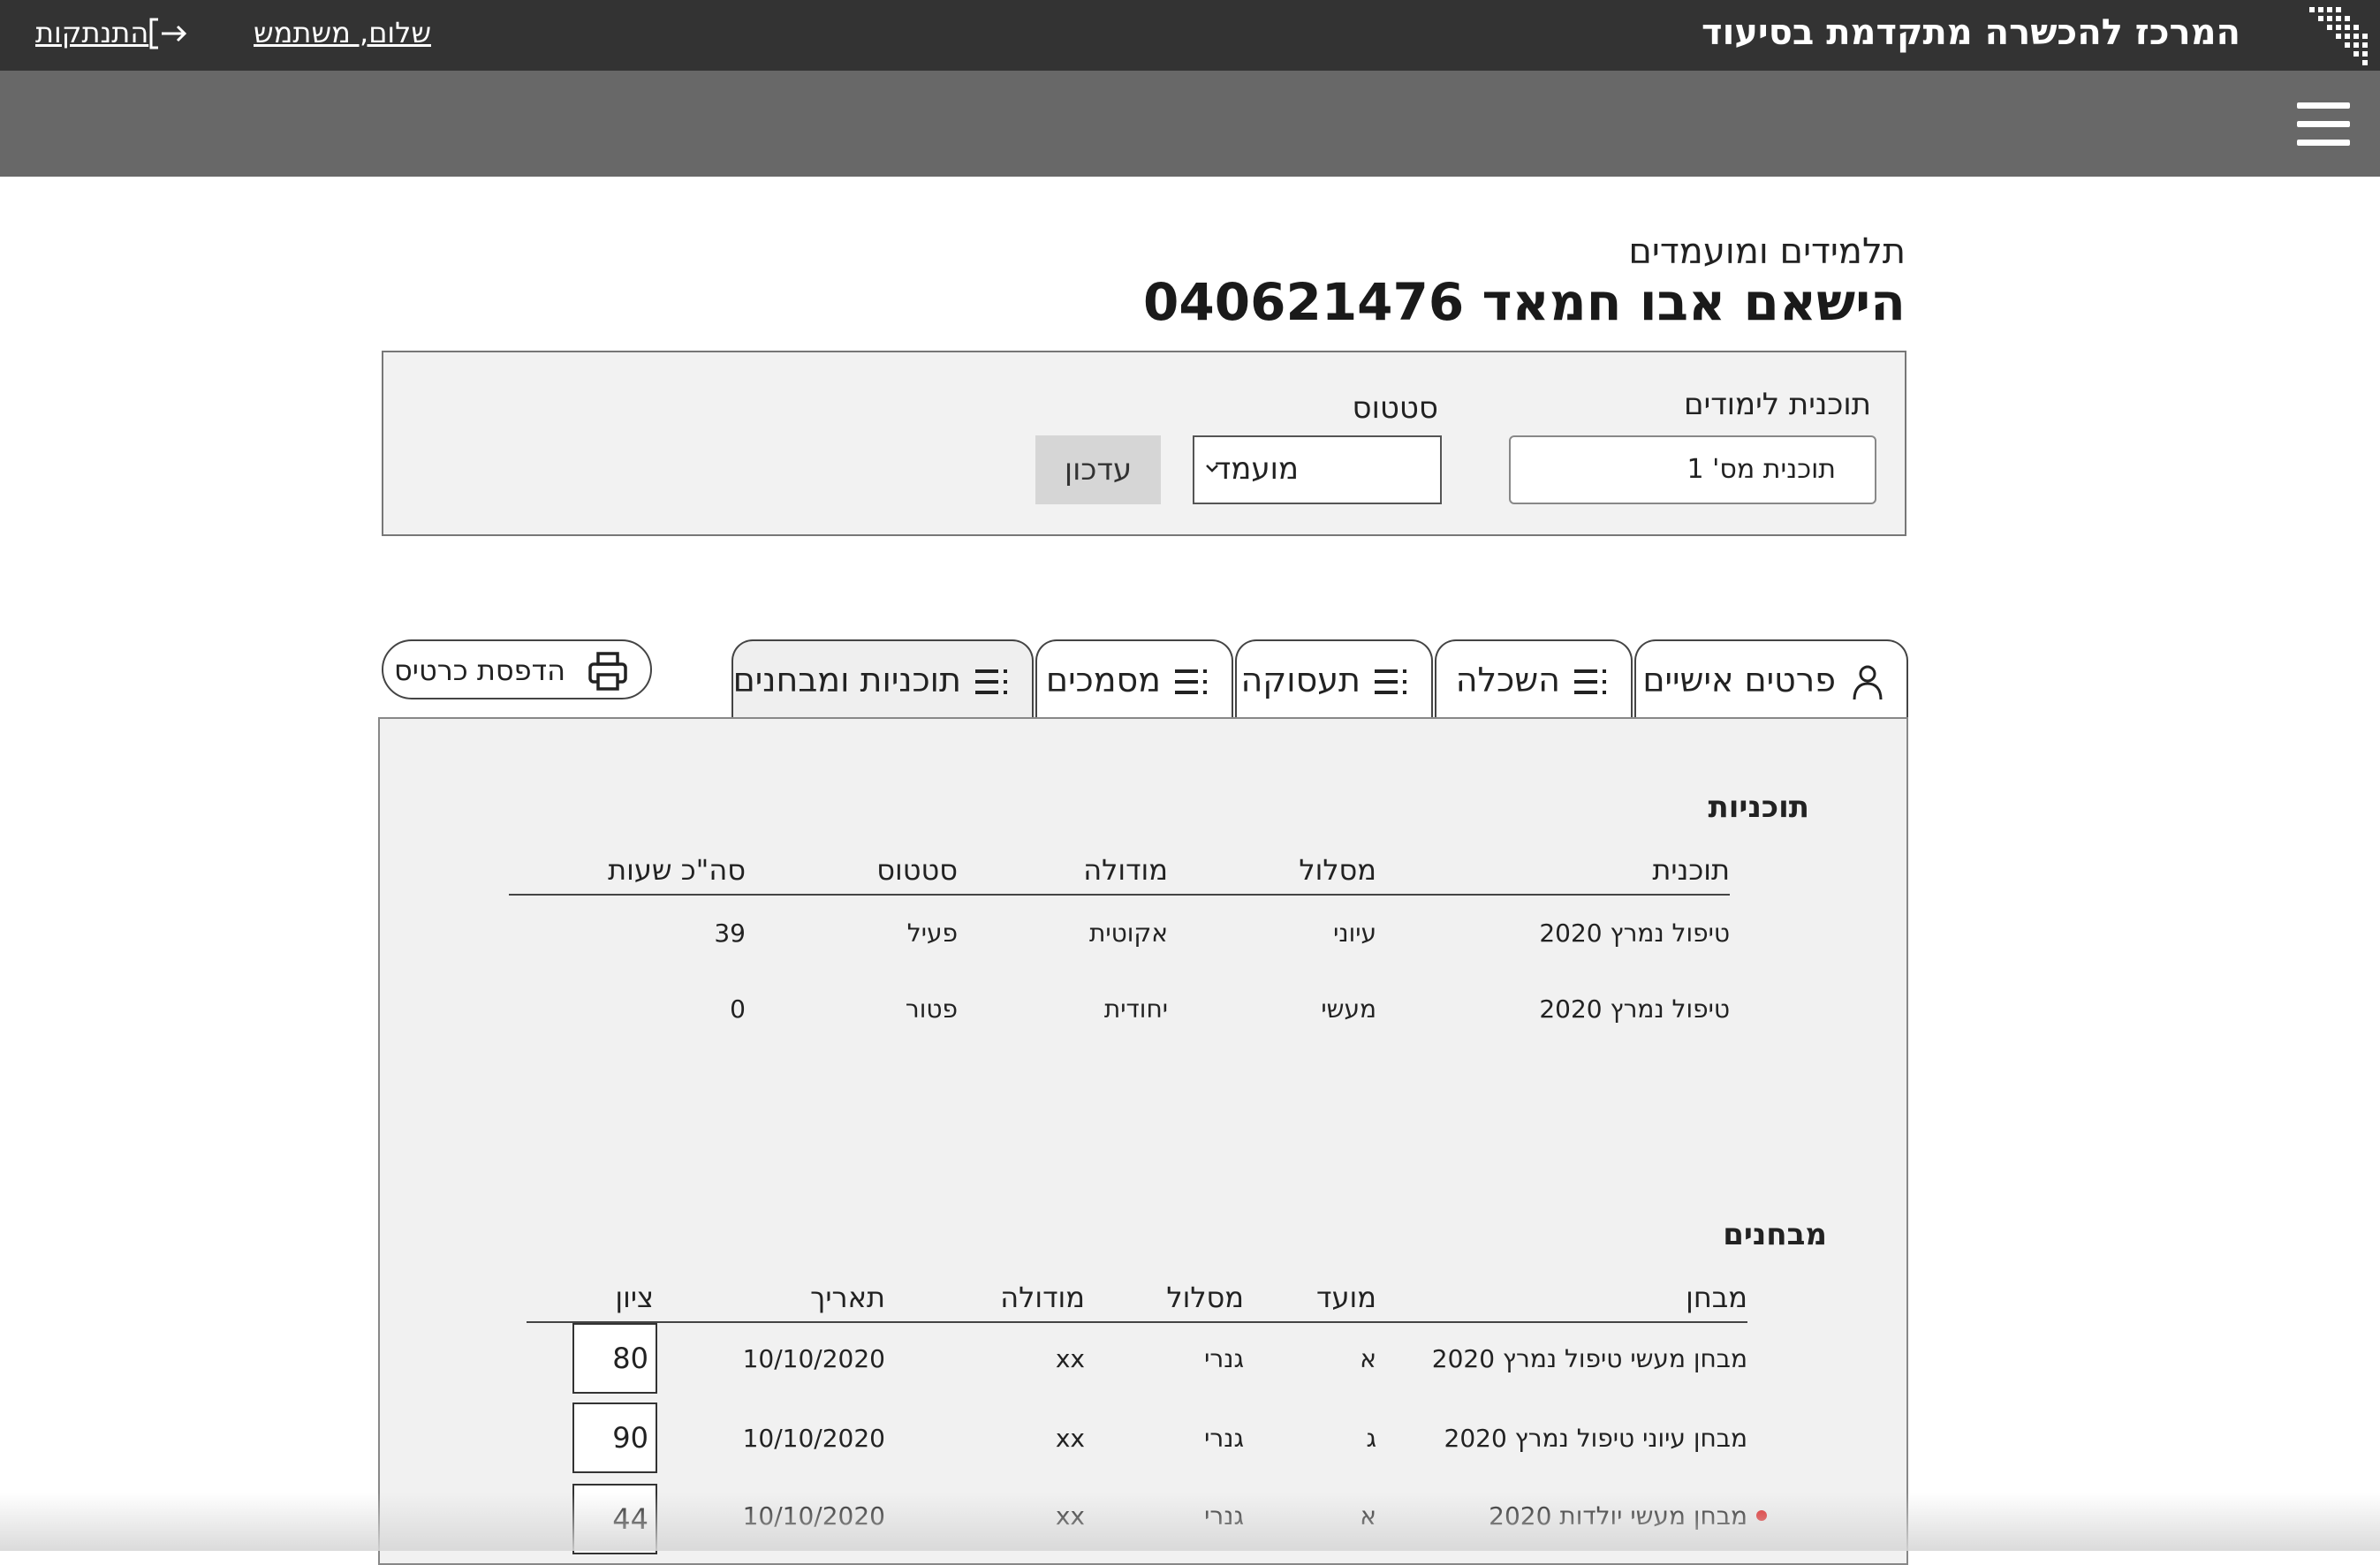 The width and height of the screenshot is (2380, 1565). I want to click on tab-education-label: השכלה, so click(1508, 680).